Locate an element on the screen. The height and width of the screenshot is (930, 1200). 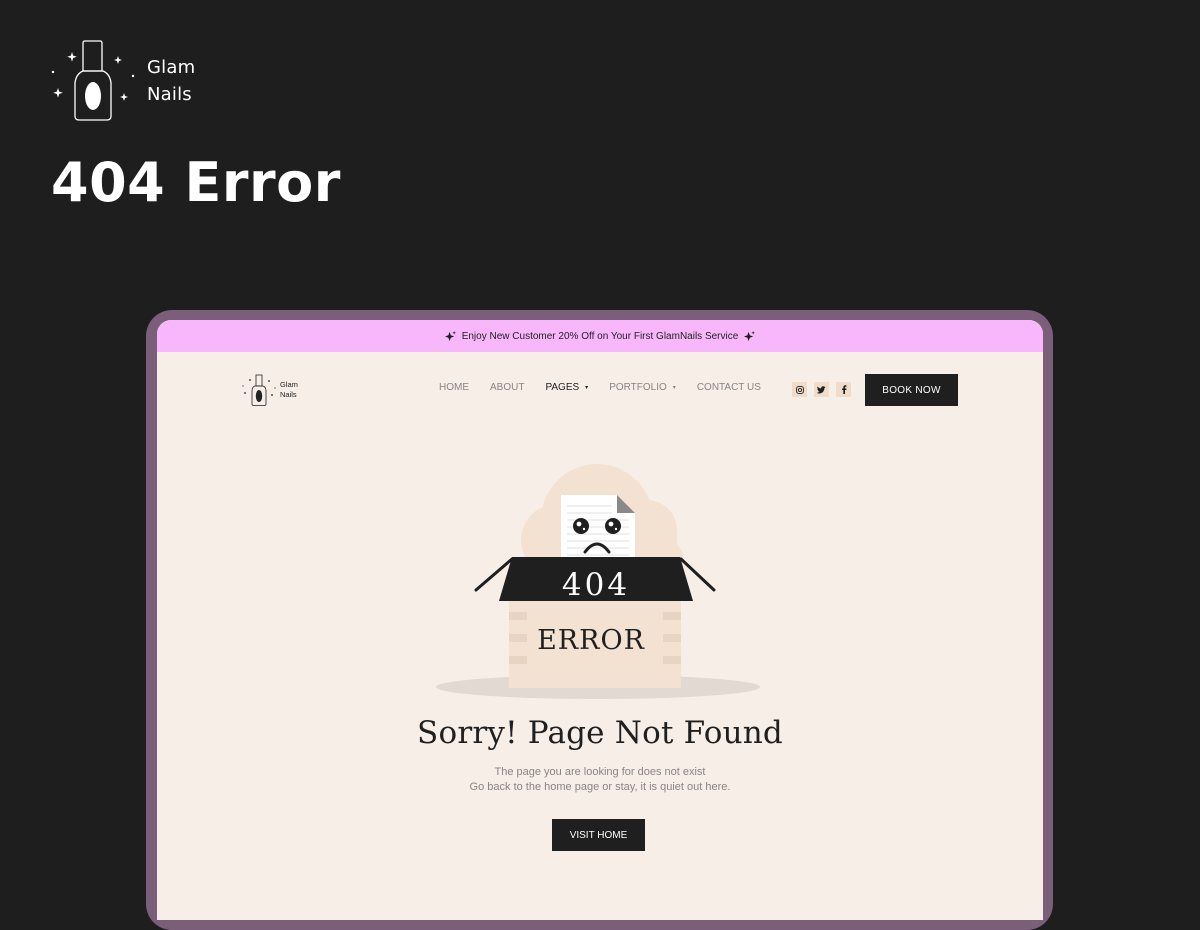
error-title: Sorry! Page Not Found is located at coordinates (600, 733).